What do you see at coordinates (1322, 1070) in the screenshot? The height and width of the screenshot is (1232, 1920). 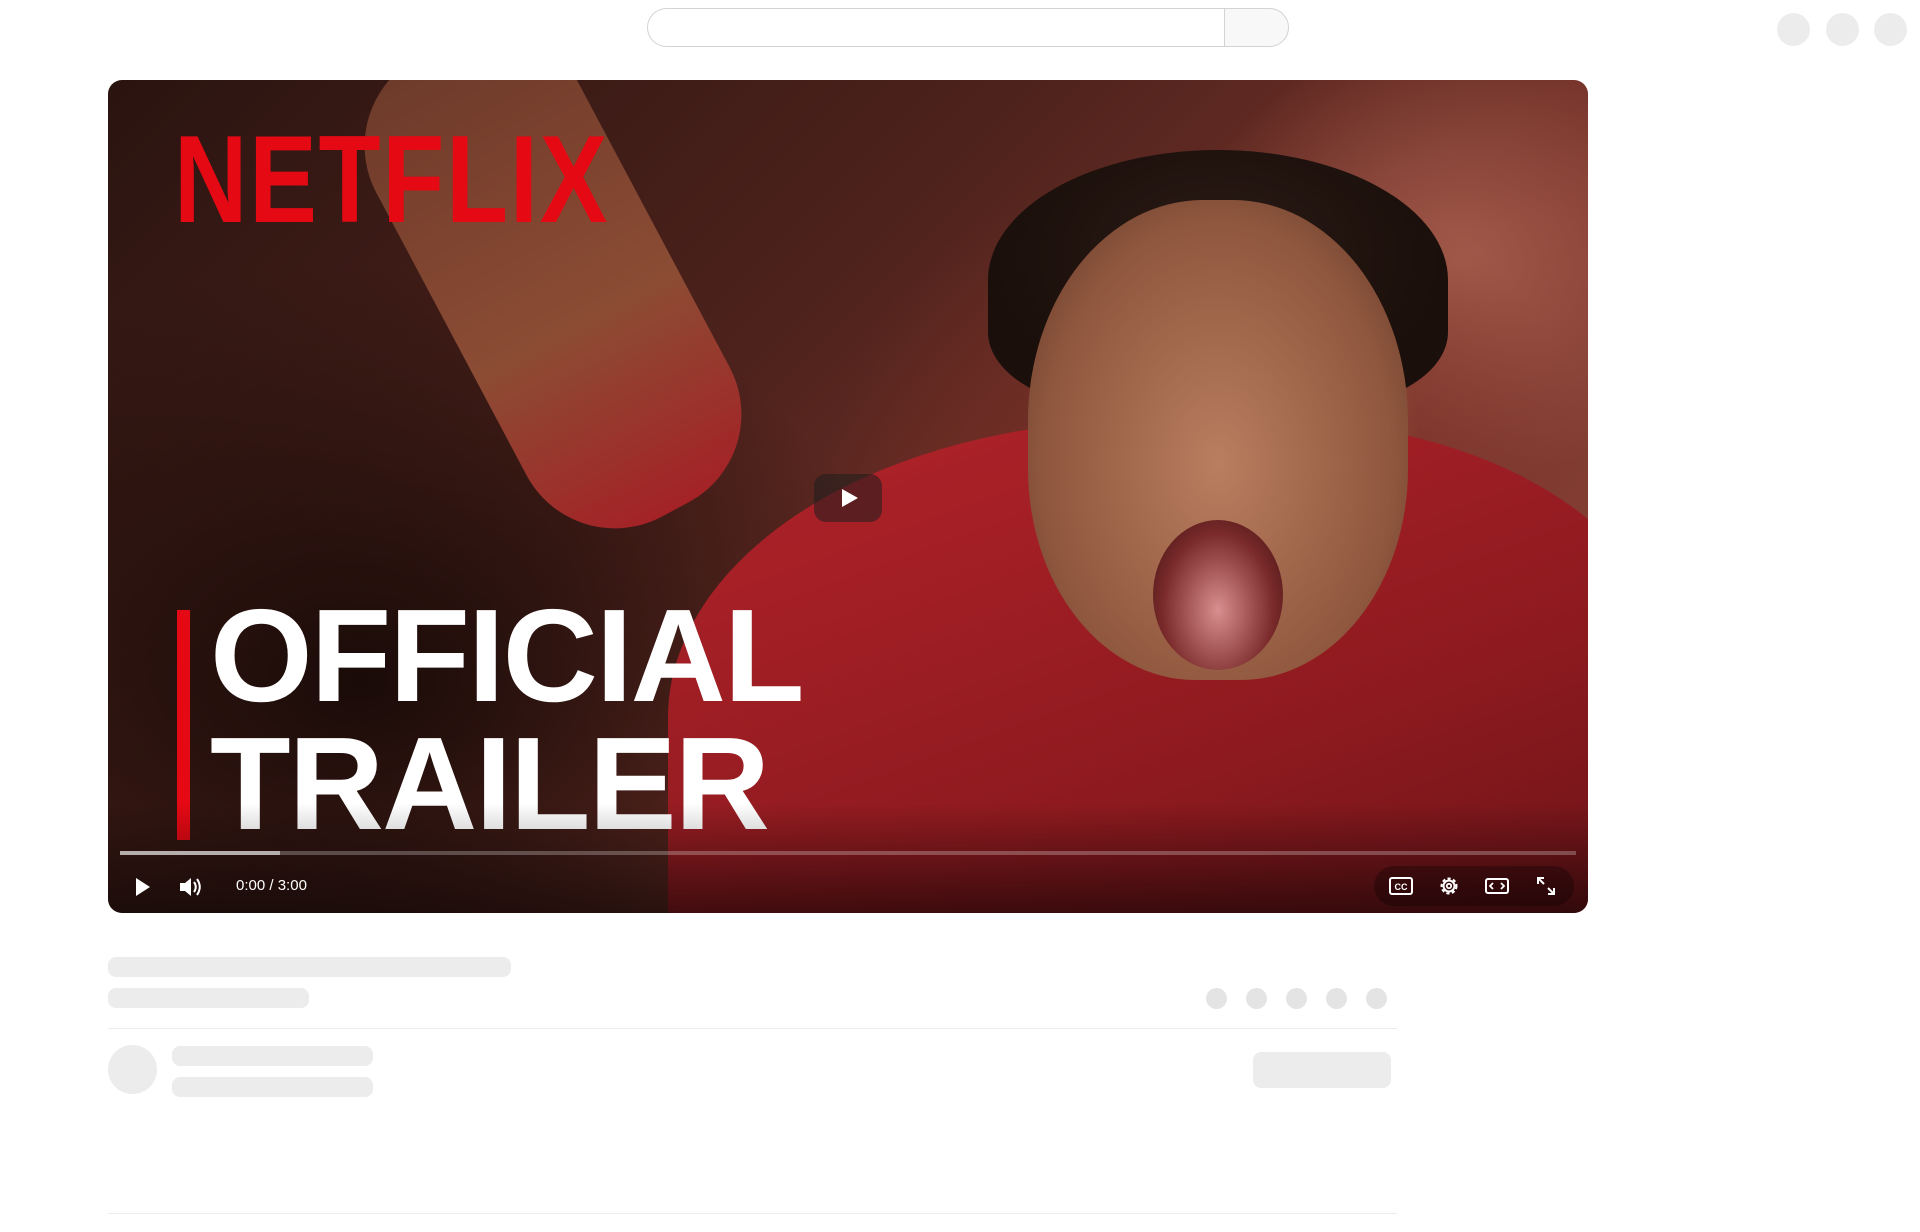 I see `subscribe-button-placeholder` at bounding box center [1322, 1070].